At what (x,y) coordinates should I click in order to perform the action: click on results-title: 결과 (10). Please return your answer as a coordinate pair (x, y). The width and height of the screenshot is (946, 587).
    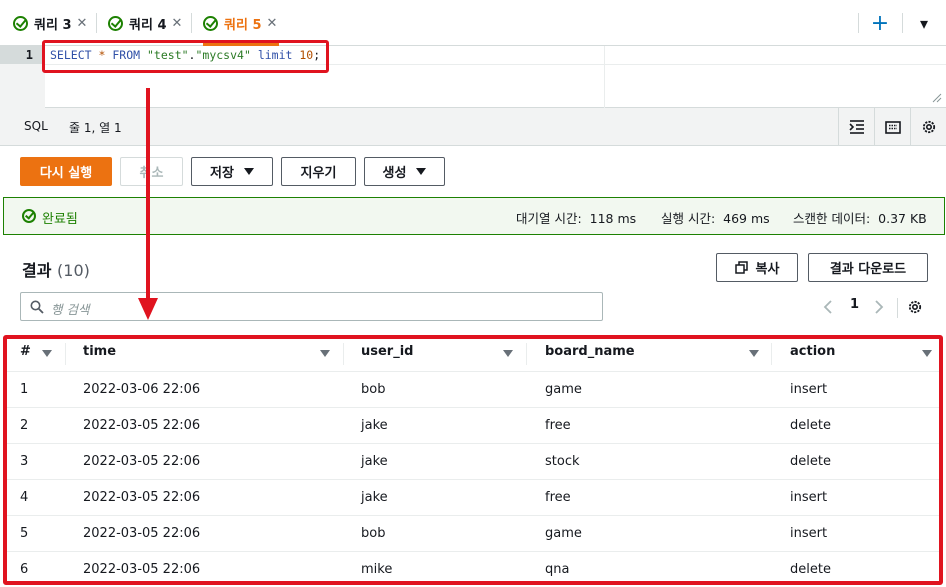
    Looking at the image, I should click on (56, 269).